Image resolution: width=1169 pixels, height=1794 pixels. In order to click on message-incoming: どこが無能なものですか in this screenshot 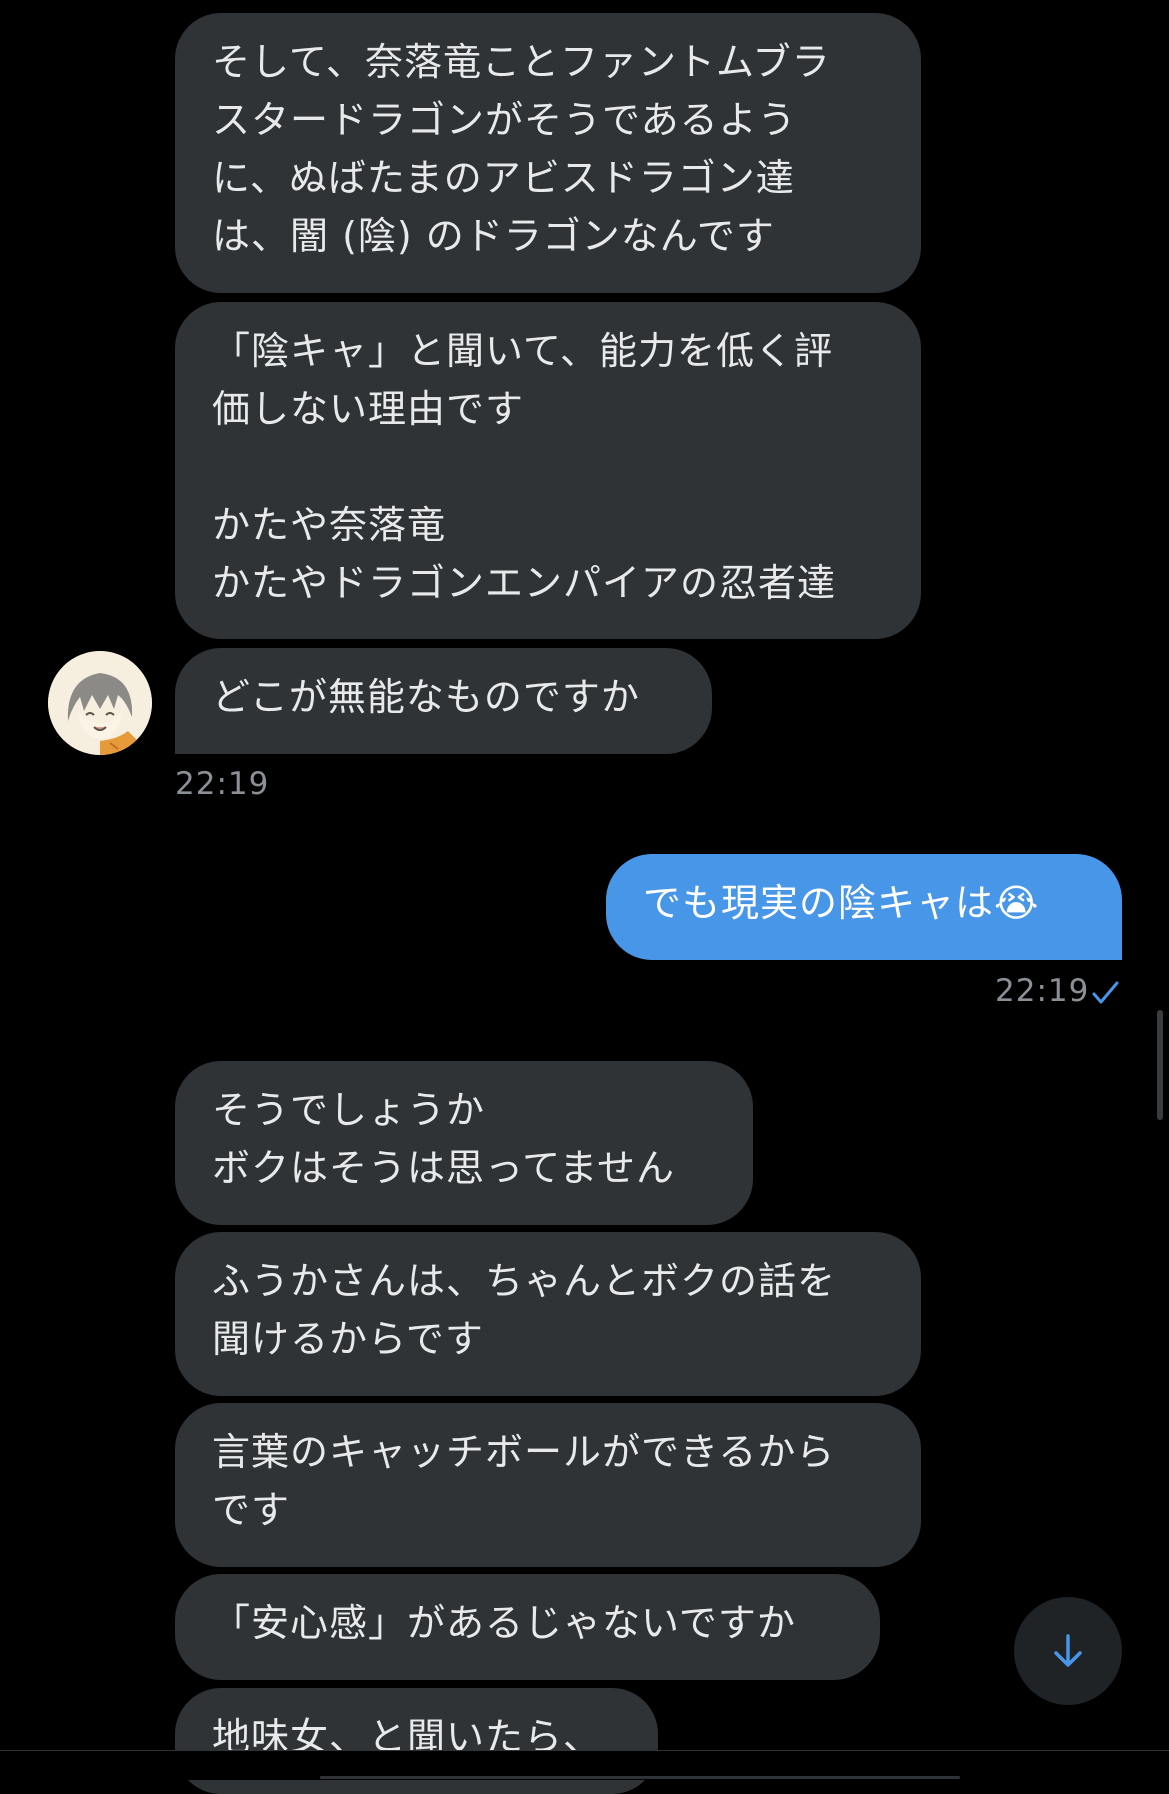, I will do `click(443, 701)`.